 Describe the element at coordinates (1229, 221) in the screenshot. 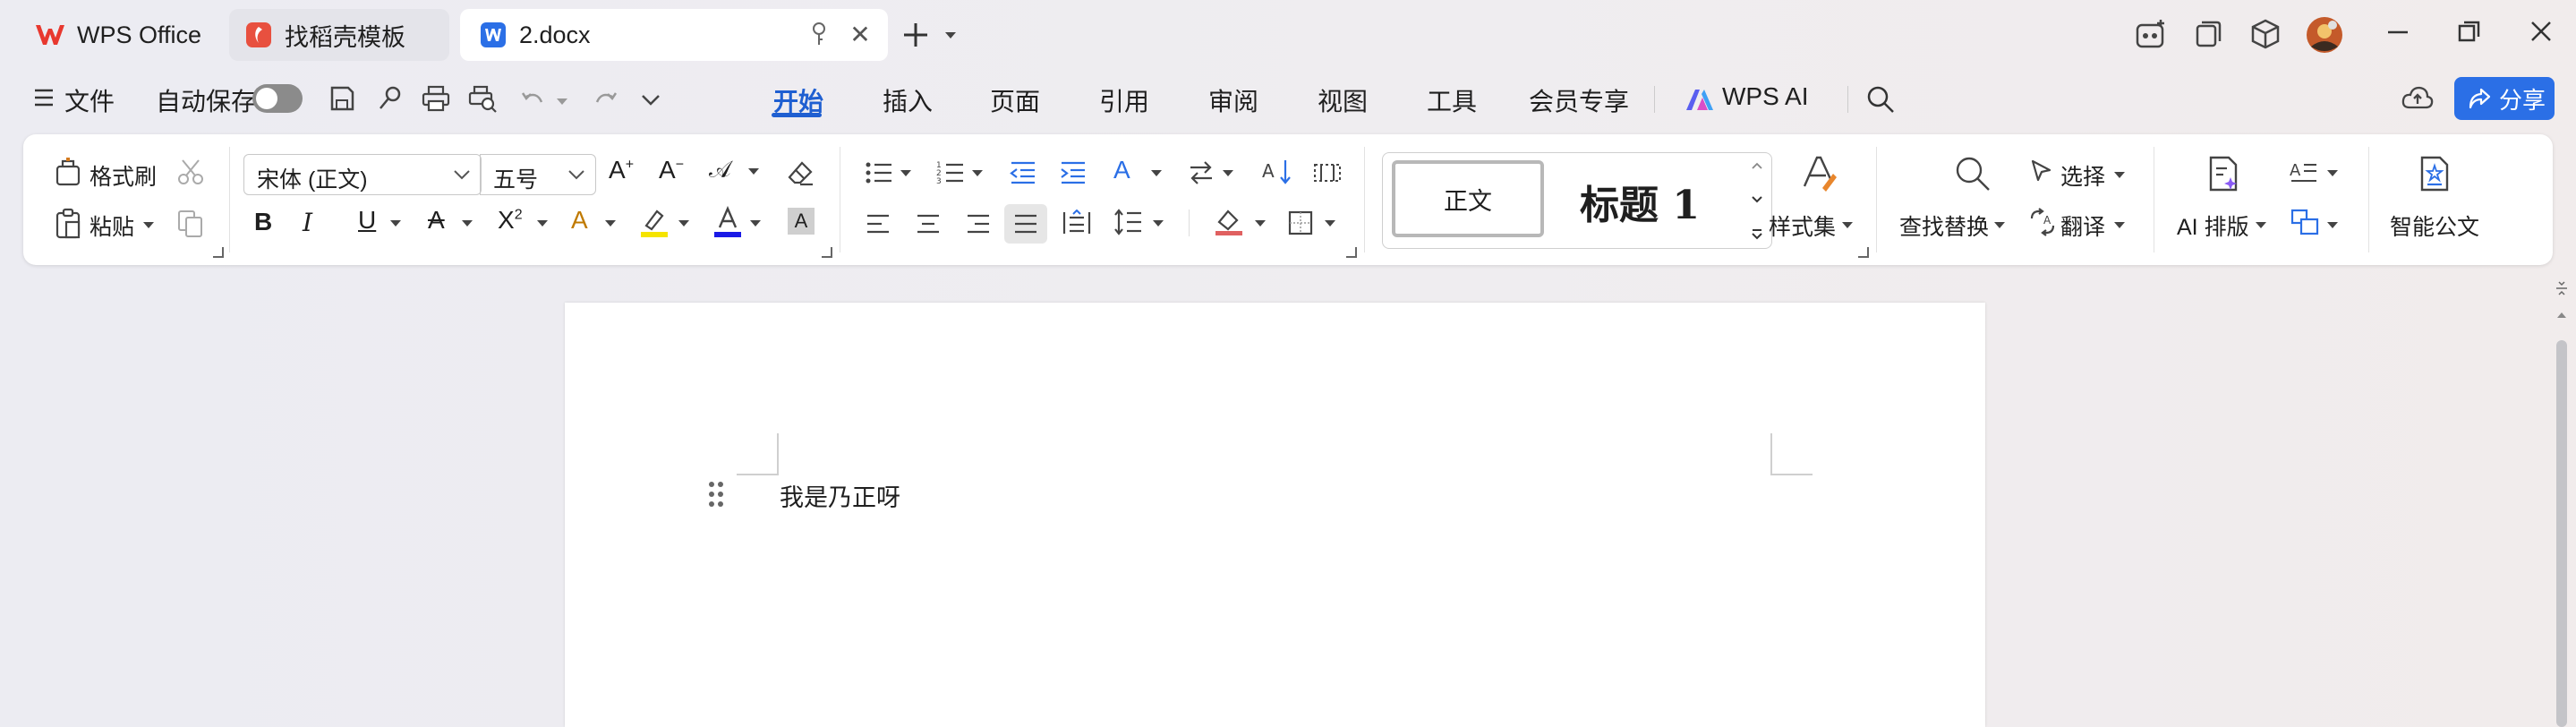

I see `paragraph-shading-icon` at that location.